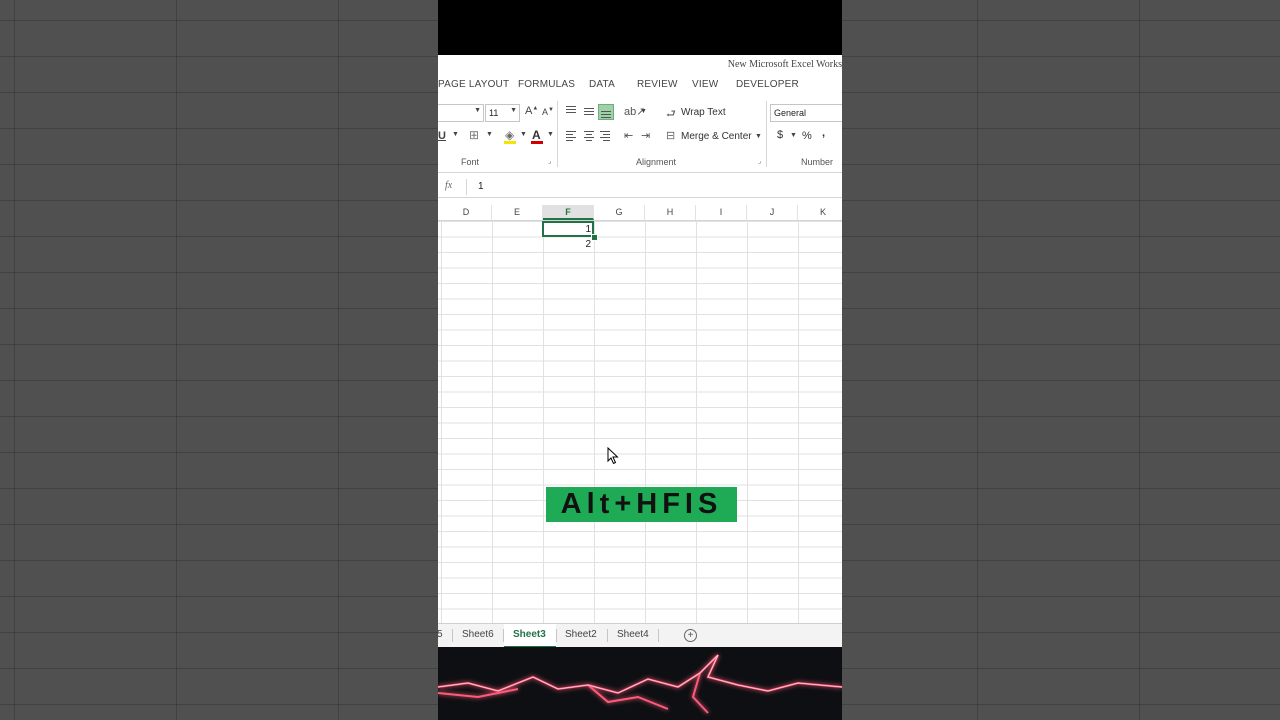 This screenshot has width=1280, height=720. Describe the element at coordinates (767, 84) in the screenshot. I see `tab-developer: DEVELOPER` at that location.